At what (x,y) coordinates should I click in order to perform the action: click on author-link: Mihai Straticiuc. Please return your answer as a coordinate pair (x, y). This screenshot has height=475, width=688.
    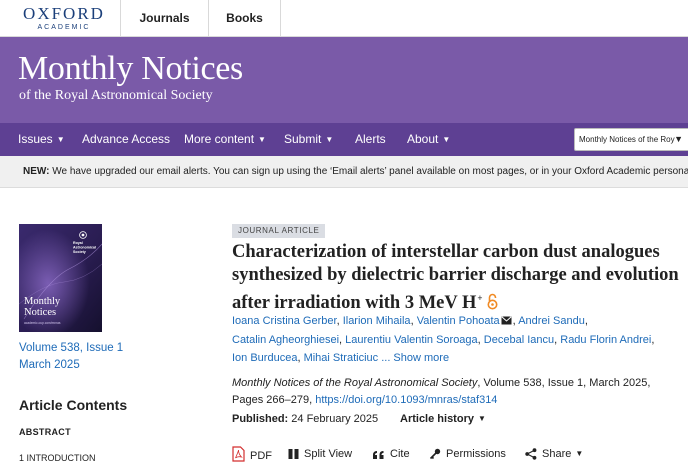
    Looking at the image, I should click on (341, 358).